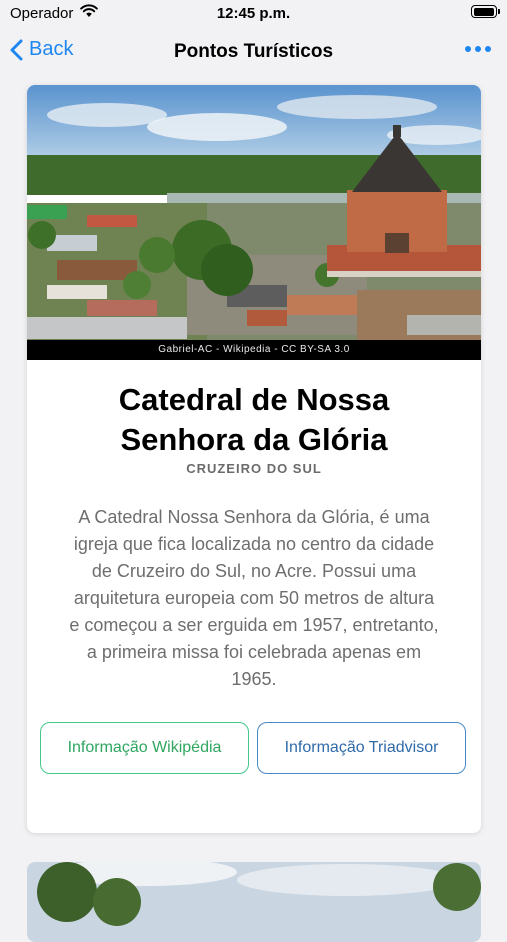  What do you see at coordinates (254, 399) in the screenshot?
I see `title-line-1: Catedral de Nossa` at bounding box center [254, 399].